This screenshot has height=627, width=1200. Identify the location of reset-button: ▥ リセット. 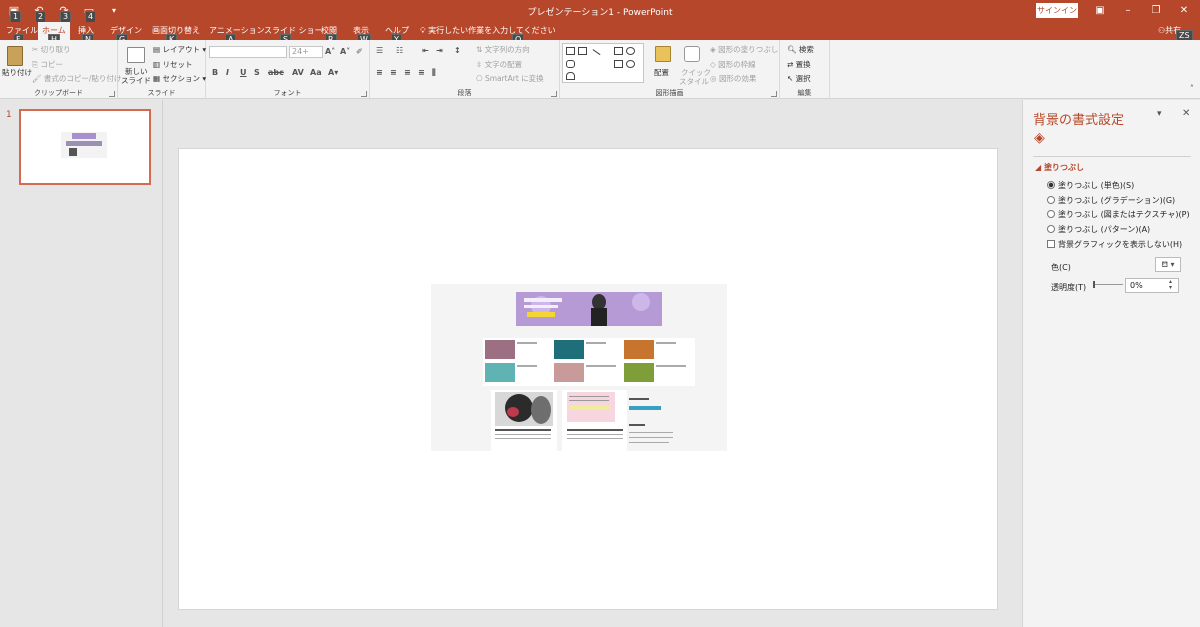
(172, 64).